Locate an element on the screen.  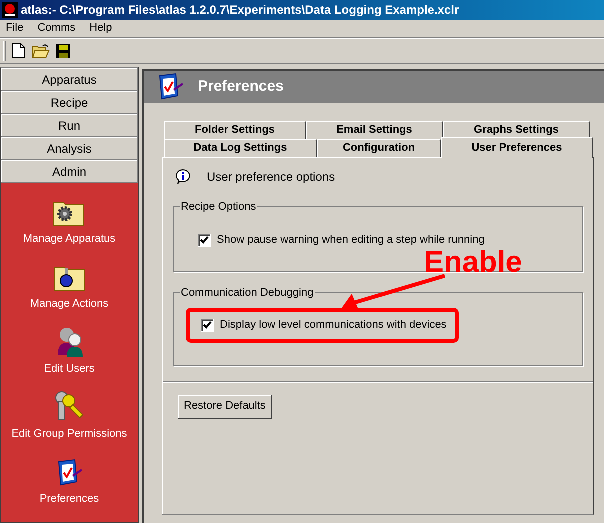
group-title: Communication Debugging is located at coordinates (247, 293).